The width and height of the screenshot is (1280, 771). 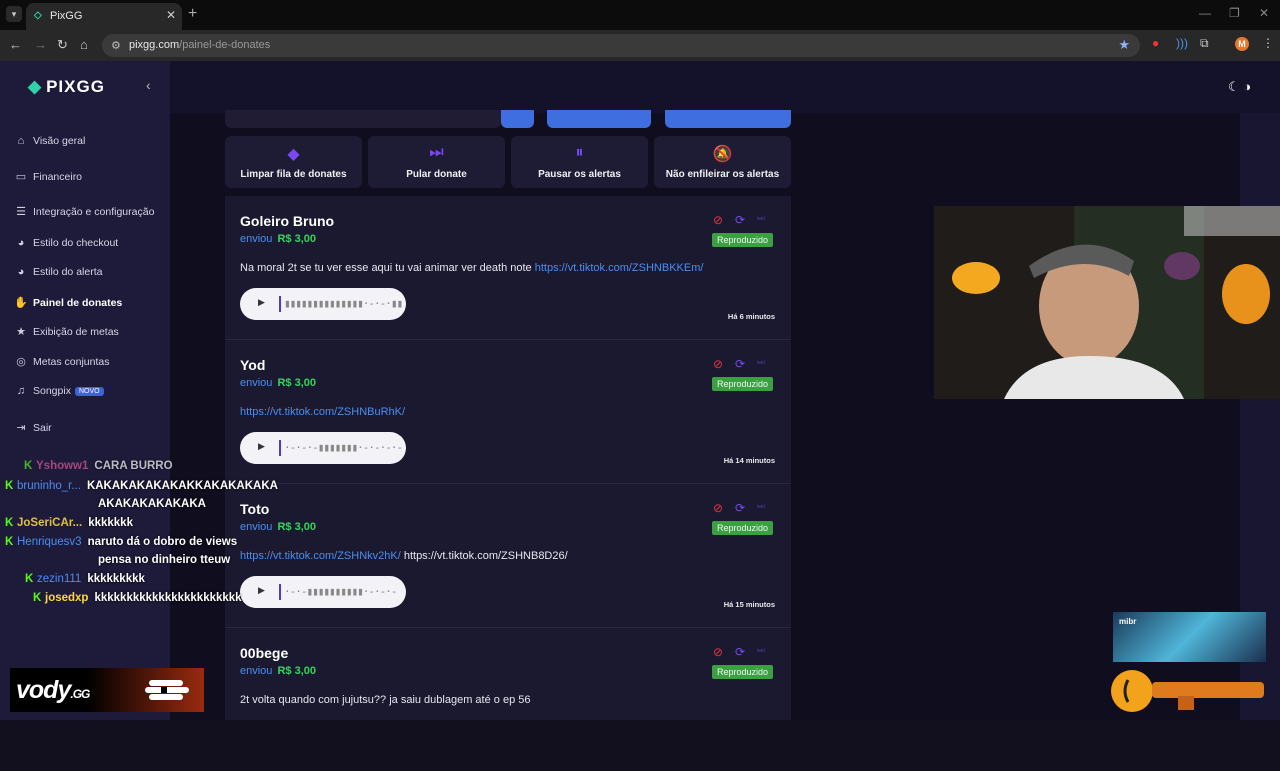 I want to click on palette-icon: ◕, so click(x=21, y=243).